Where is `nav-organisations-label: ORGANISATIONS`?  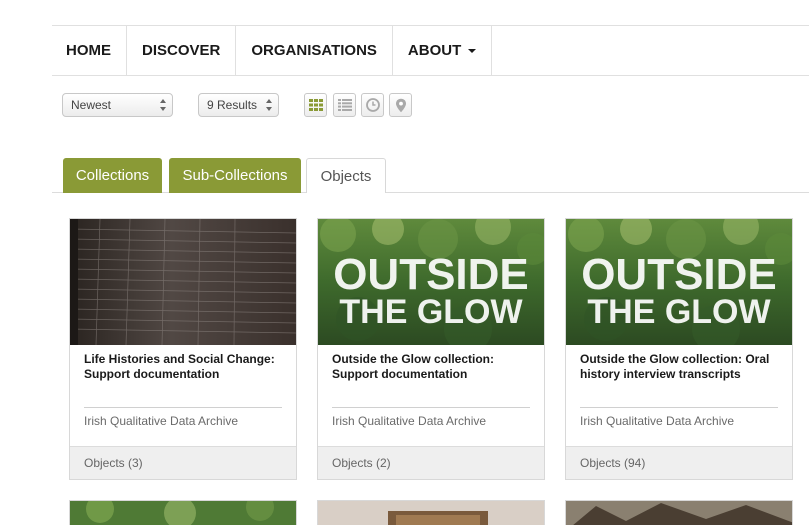
nav-organisations-label: ORGANISATIONS is located at coordinates (314, 50).